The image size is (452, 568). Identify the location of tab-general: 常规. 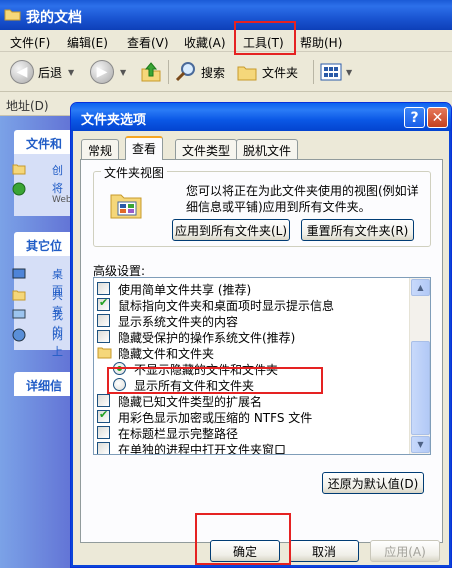
(100, 149).